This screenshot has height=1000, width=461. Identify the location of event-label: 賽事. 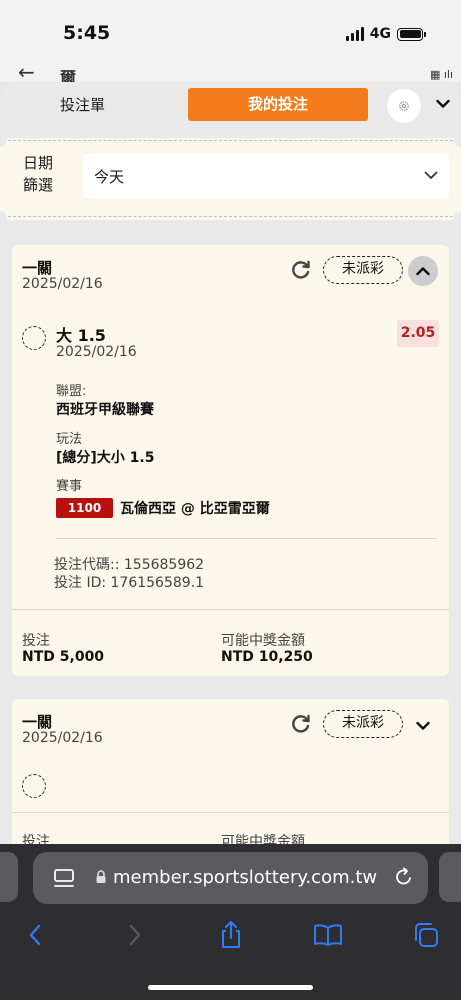
(69, 486).